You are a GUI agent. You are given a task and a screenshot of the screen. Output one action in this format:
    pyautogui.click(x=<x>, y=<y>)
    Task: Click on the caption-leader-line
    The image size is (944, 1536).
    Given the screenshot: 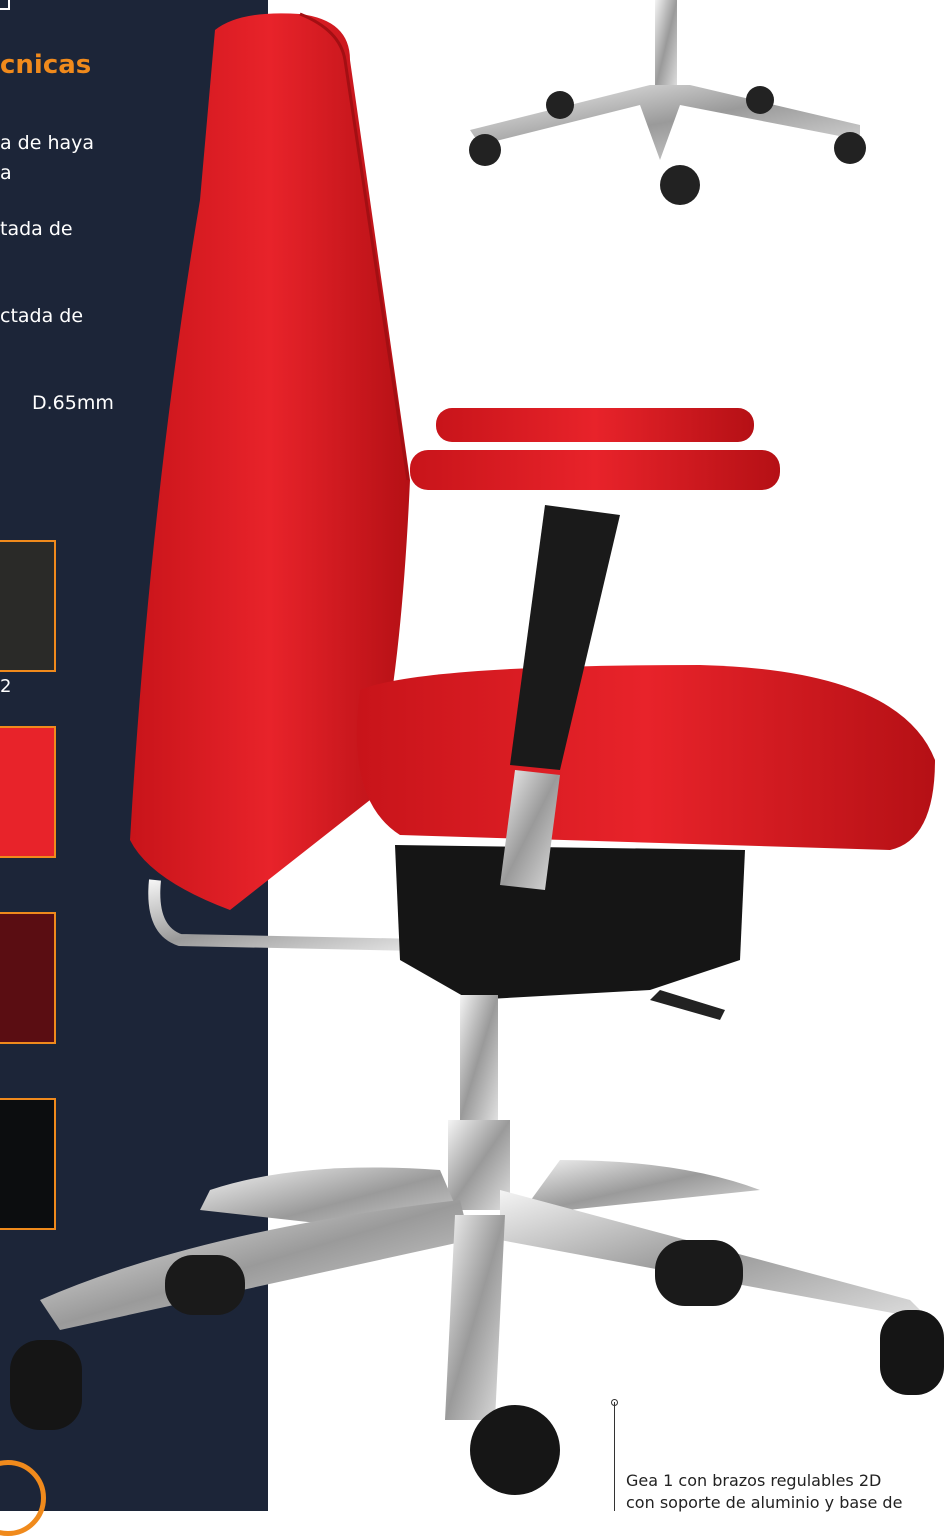 What is the action you would take?
    pyautogui.click(x=614, y=1456)
    